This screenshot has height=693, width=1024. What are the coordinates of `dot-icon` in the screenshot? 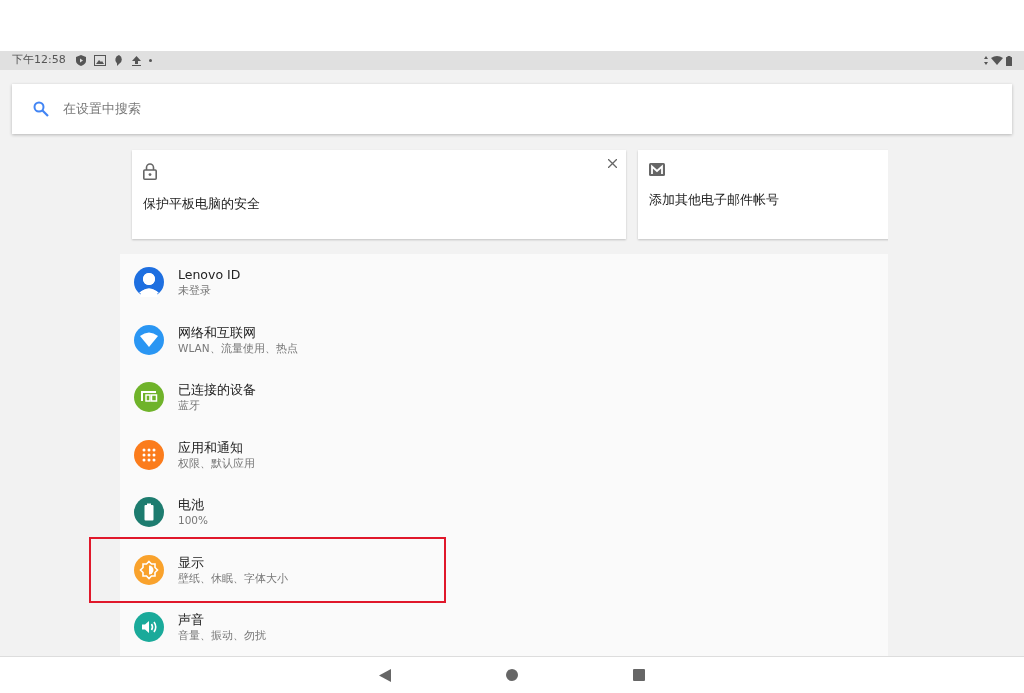 It's located at (150, 60).